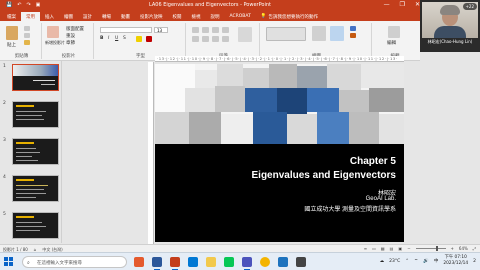 The height and width of the screenshot is (270, 480). I want to click on speaker-video-tile: +22 林昭宏(Chao-Hung Lin), so click(450, 26).